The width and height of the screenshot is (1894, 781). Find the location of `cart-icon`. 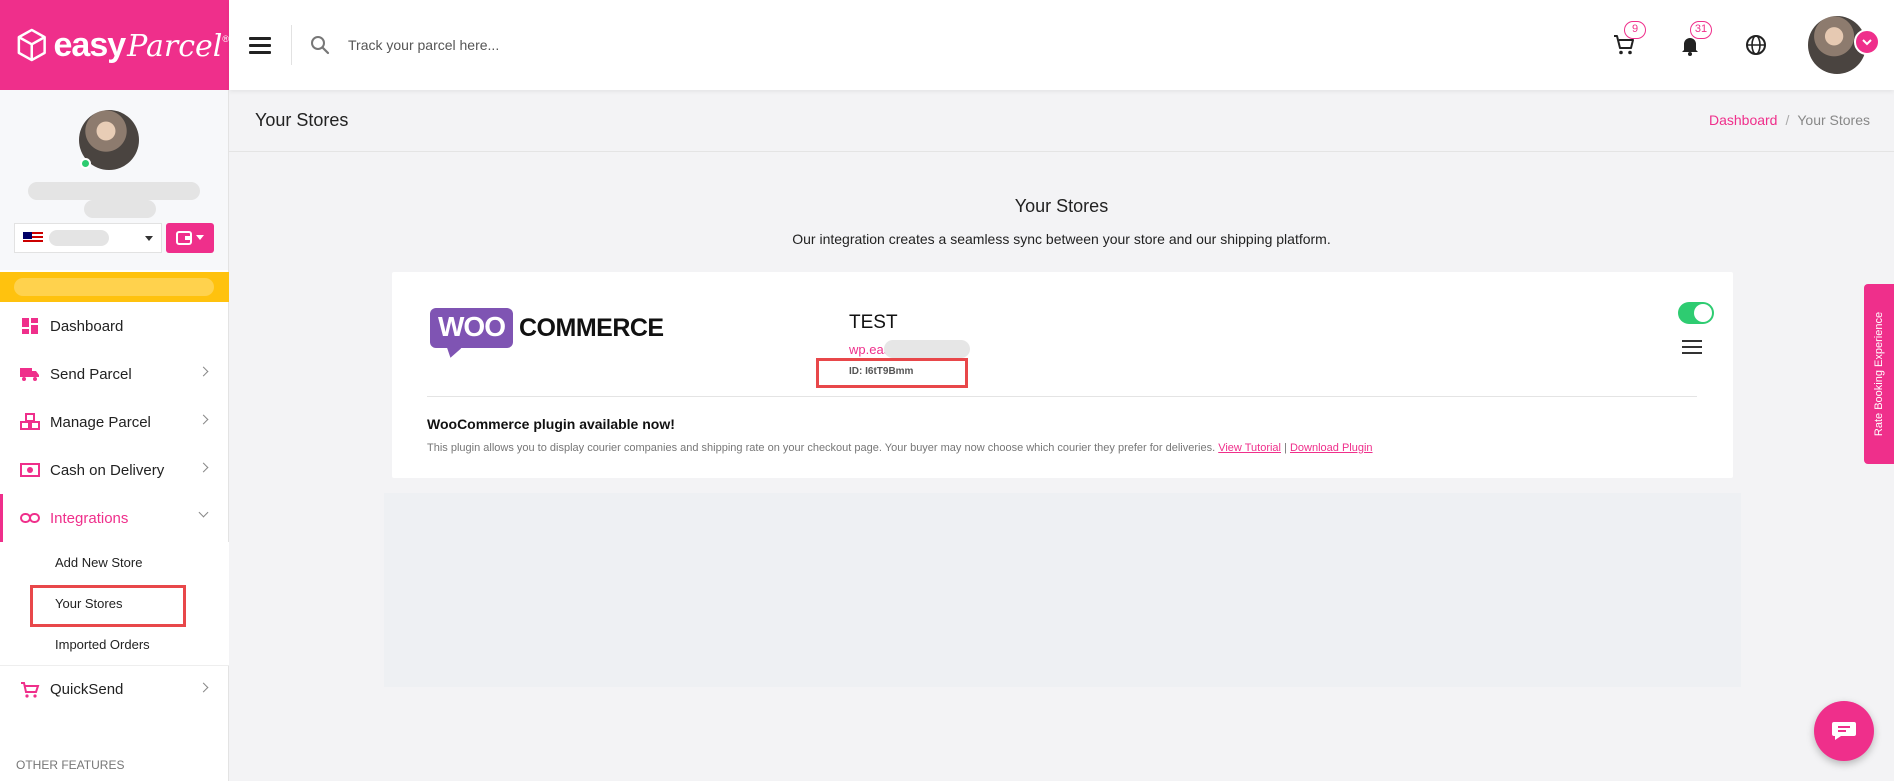

cart-icon is located at coordinates (30, 690).